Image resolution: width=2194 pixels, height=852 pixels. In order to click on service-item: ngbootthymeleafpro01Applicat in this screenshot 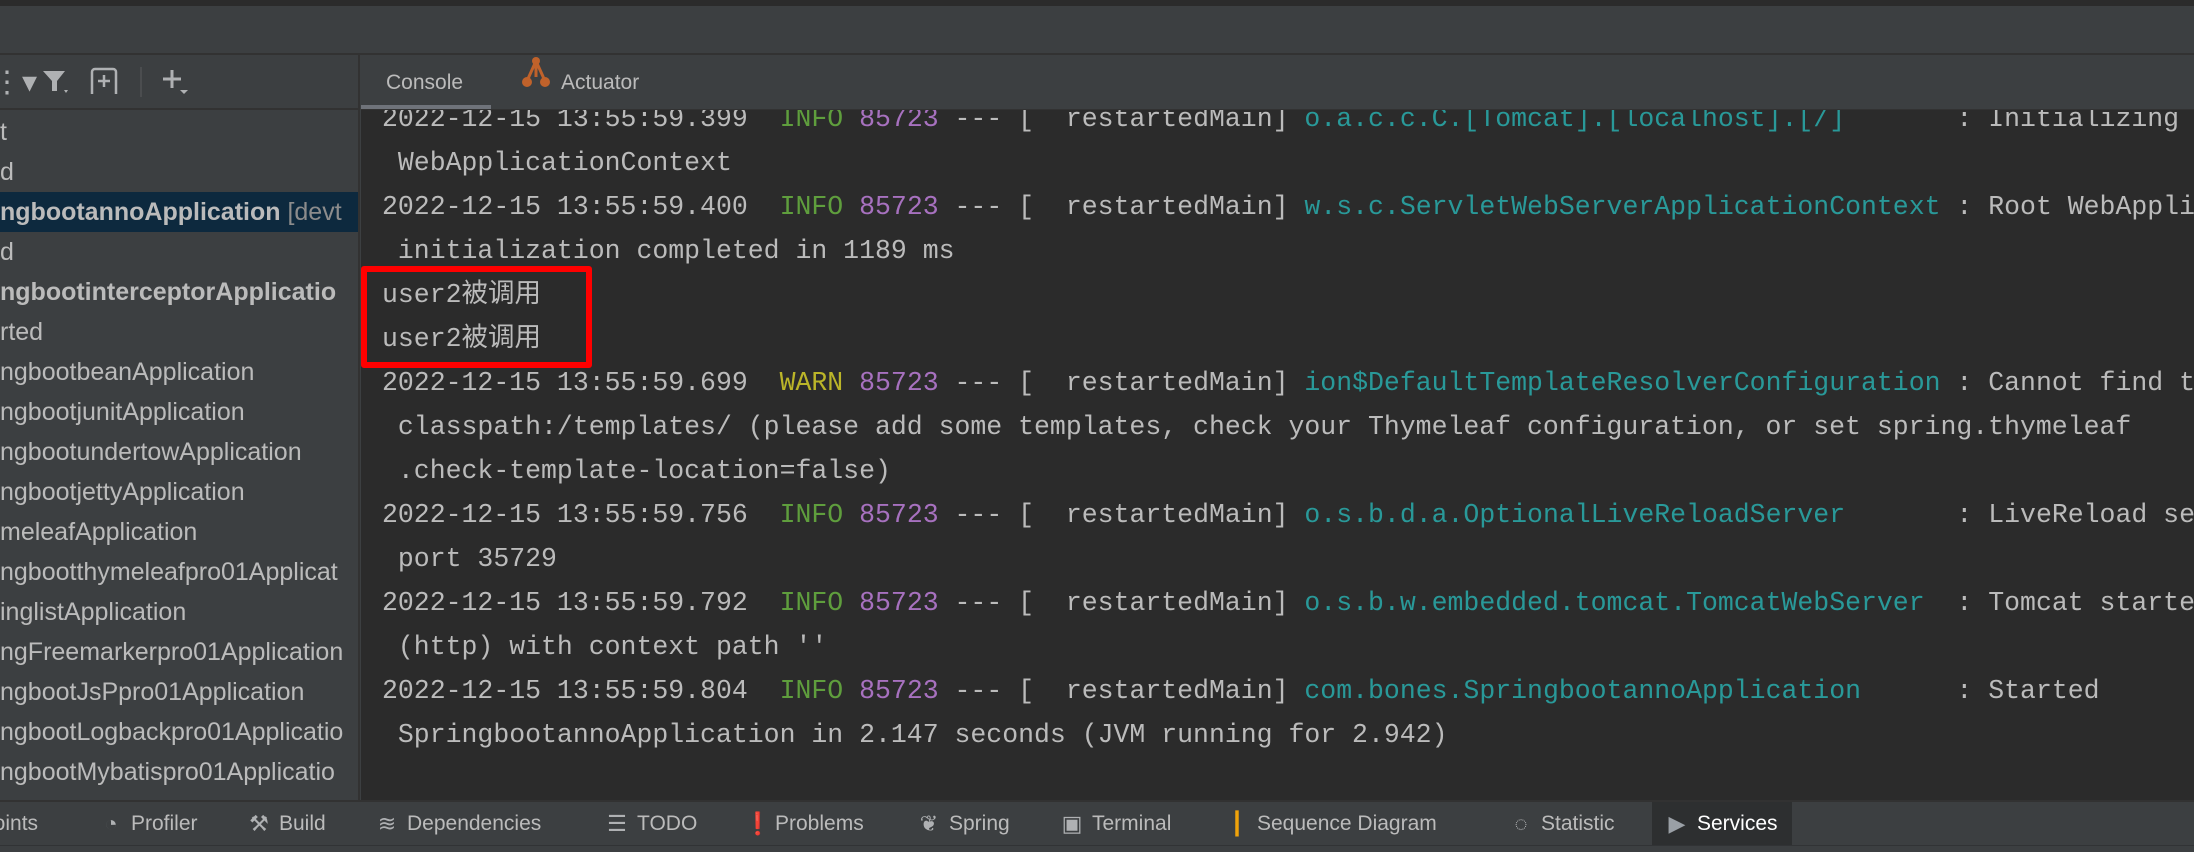, I will do `click(179, 572)`.